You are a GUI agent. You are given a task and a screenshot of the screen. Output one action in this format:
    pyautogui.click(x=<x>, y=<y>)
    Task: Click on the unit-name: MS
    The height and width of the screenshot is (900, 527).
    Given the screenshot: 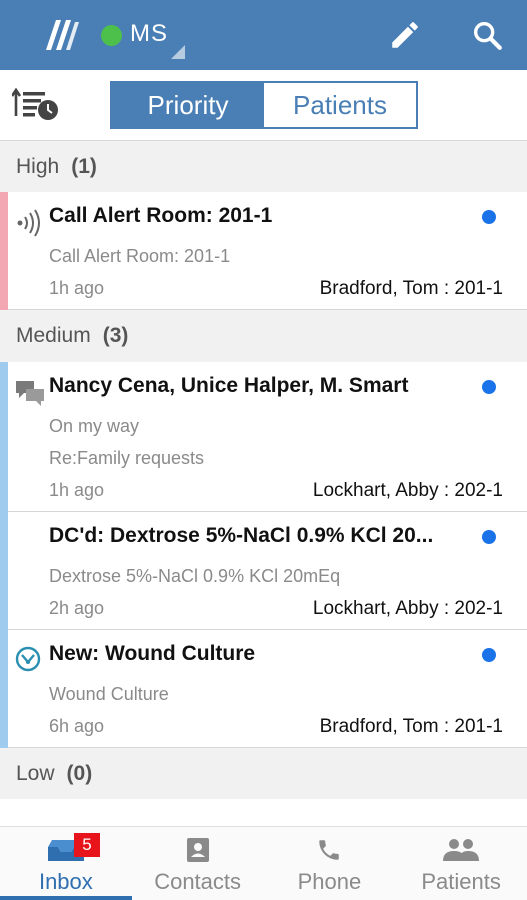 What is the action you would take?
    pyautogui.click(x=149, y=34)
    